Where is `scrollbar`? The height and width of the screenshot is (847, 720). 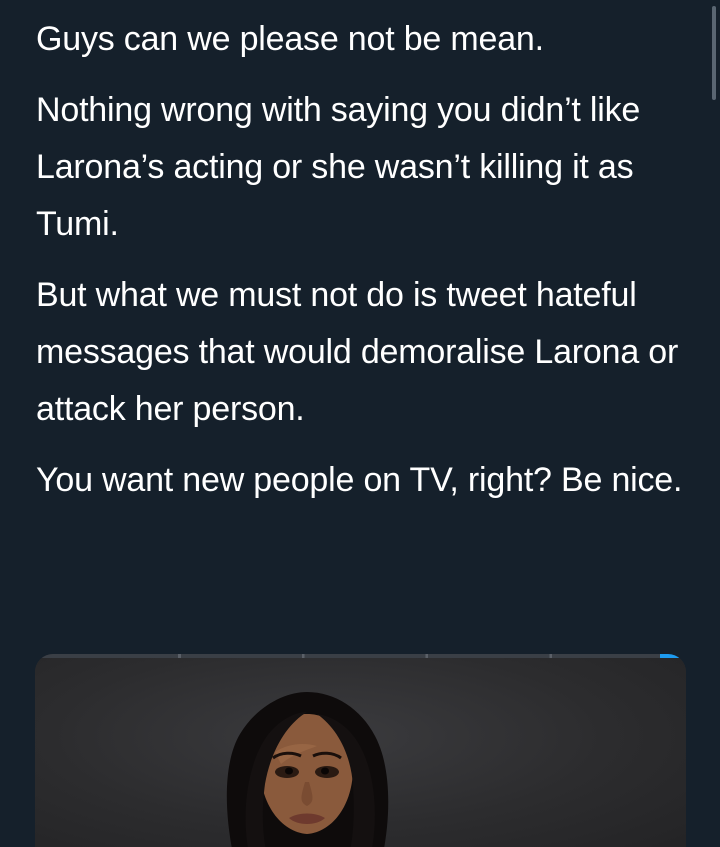 scrollbar is located at coordinates (714, 53).